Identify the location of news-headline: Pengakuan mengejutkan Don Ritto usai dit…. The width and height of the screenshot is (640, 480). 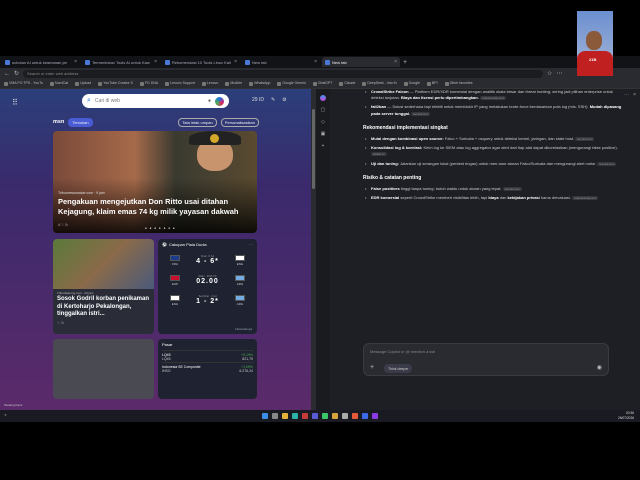
(155, 206).